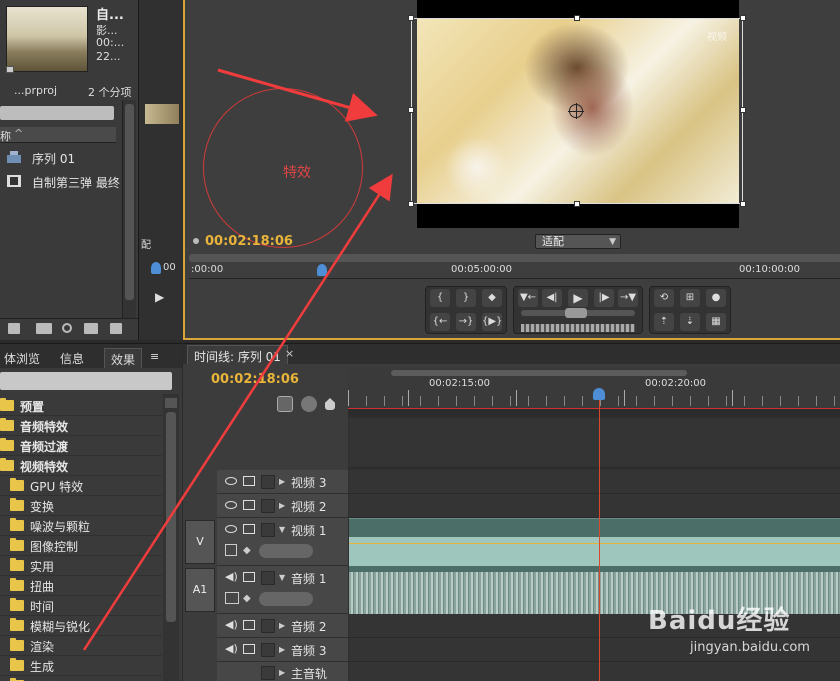 This screenshot has height=681, width=840. Describe the element at coordinates (664, 322) in the screenshot. I see `lift-icon: ⇡` at that location.